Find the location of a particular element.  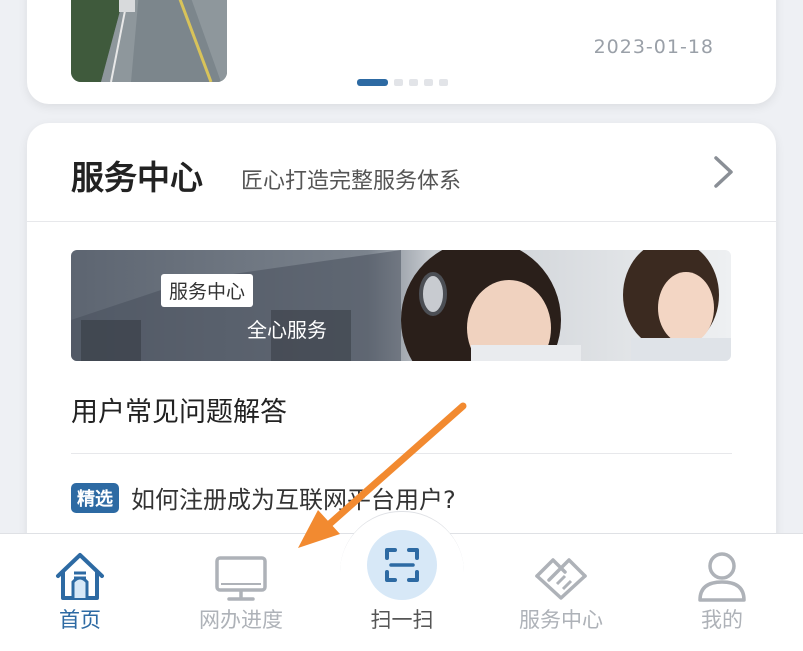

nav-label-progress: 网办进度 is located at coordinates (241, 620).